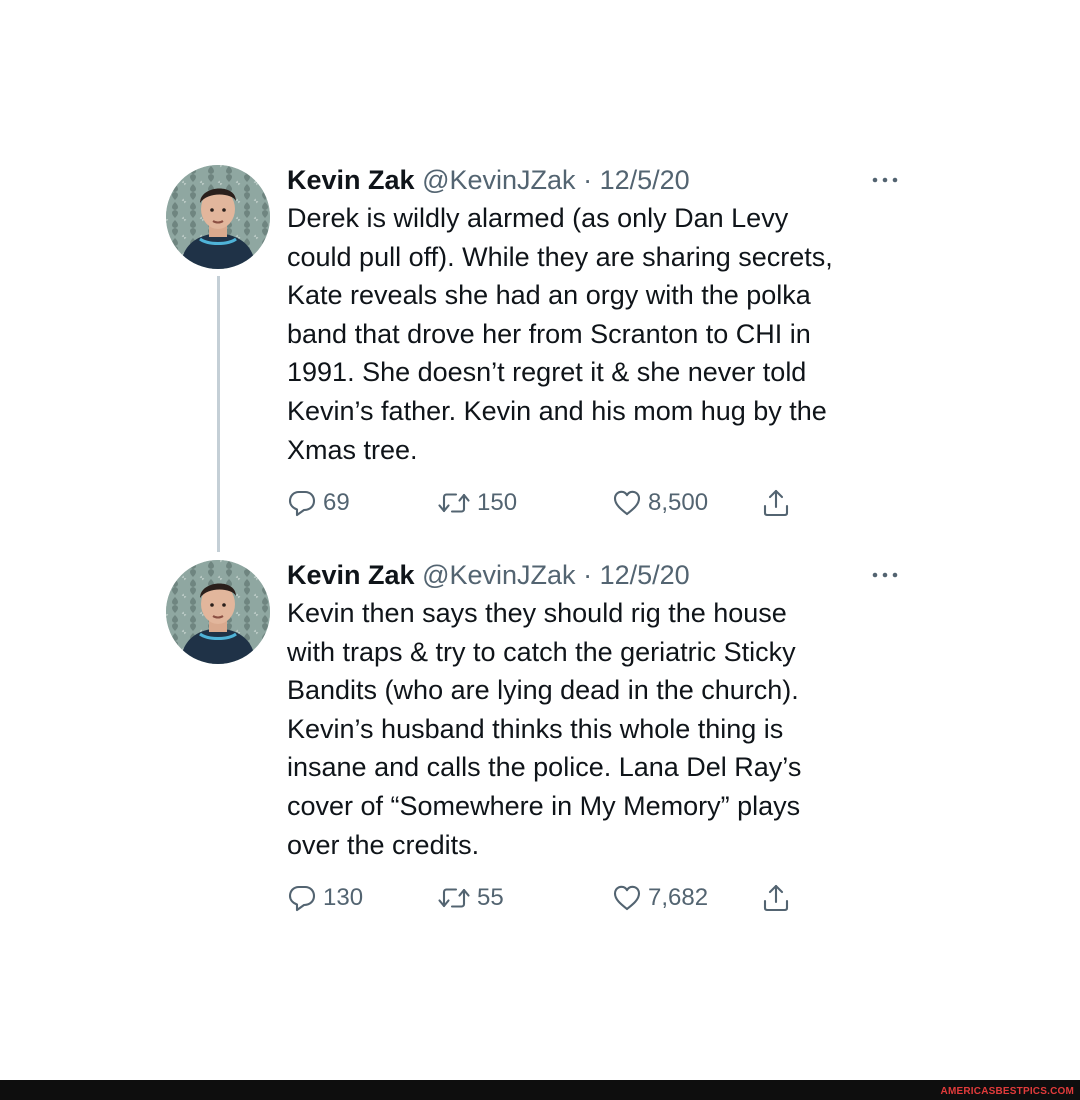 This screenshot has height=1100, width=1080. Describe the element at coordinates (218, 414) in the screenshot. I see `thread-connector-line` at that location.